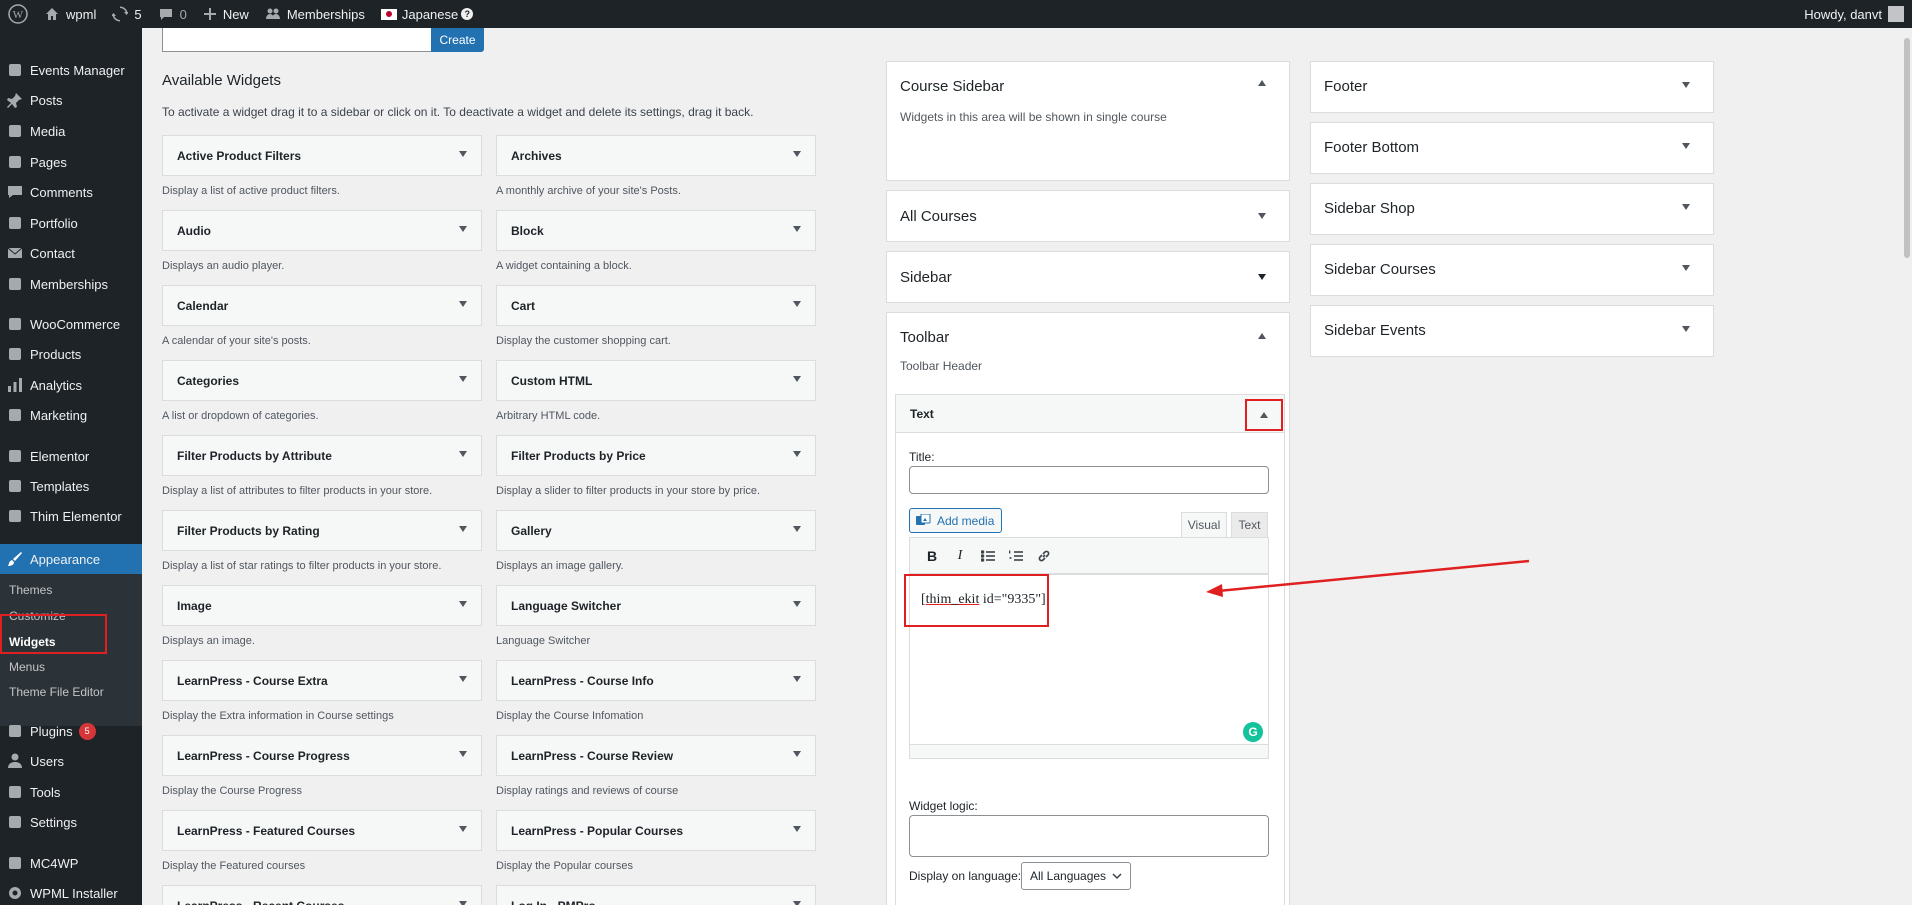  I want to click on area-all-courses: All Courses, so click(1088, 216).